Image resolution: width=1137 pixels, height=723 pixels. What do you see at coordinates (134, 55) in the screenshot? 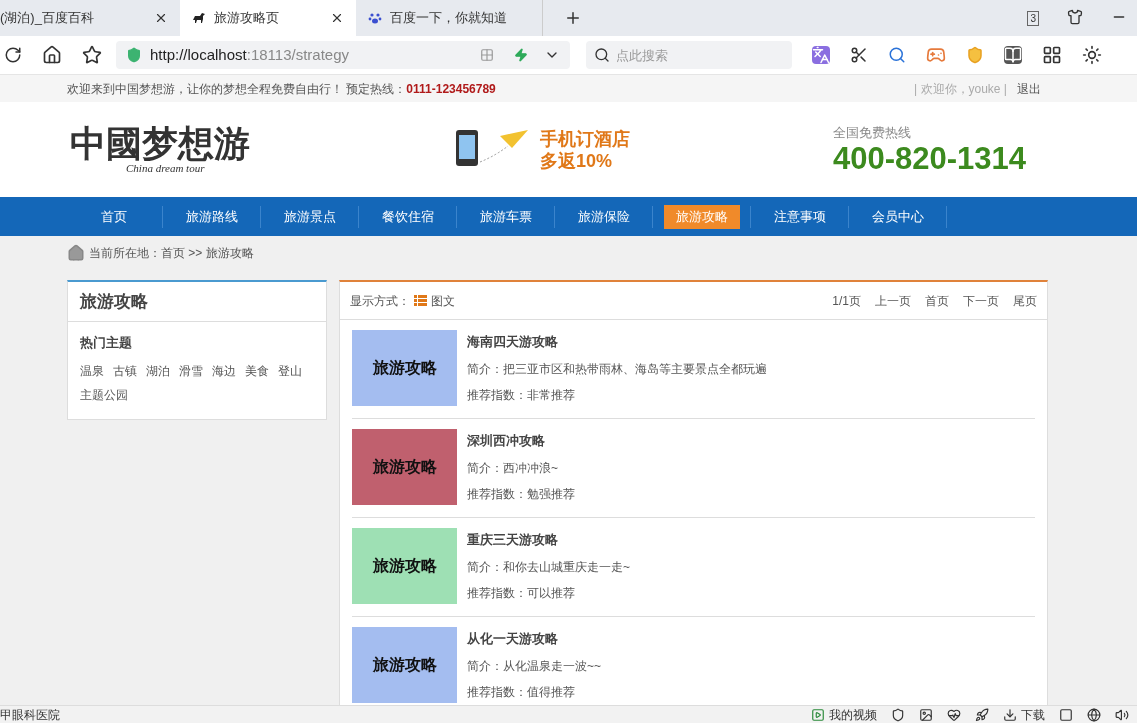
I see `secure-icon` at bounding box center [134, 55].